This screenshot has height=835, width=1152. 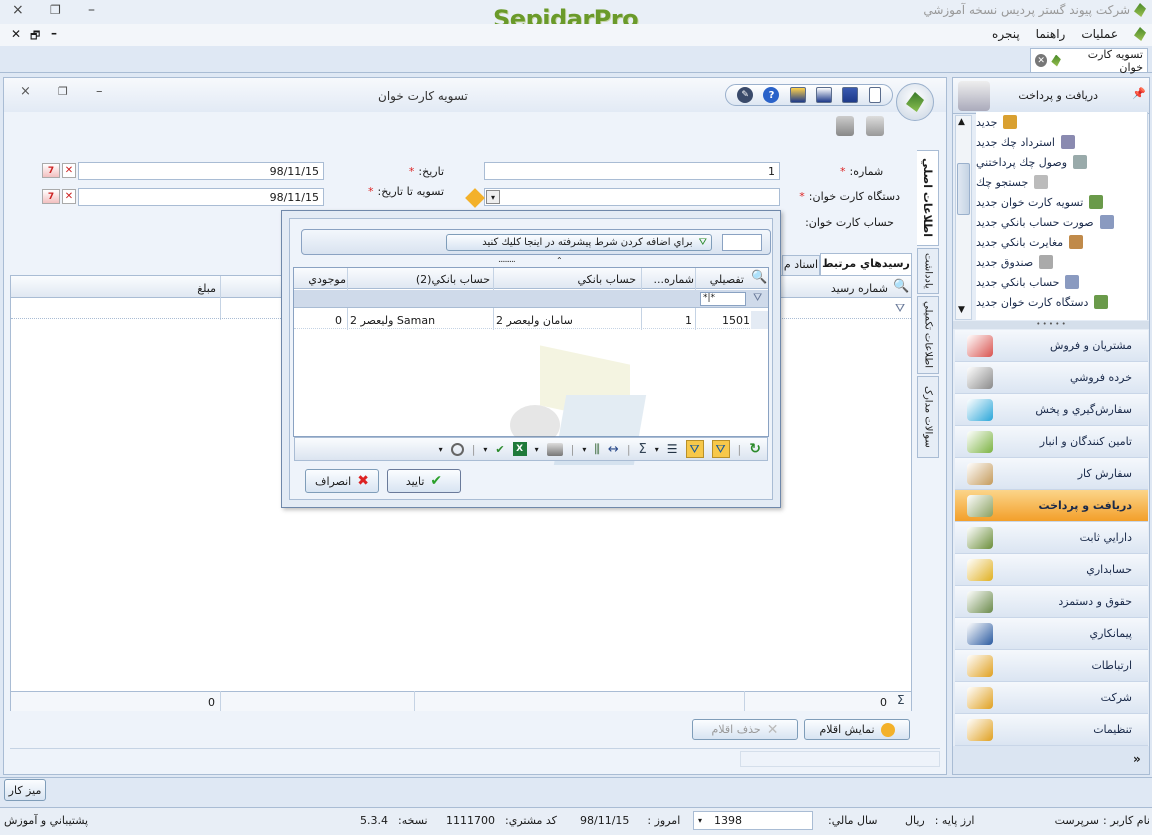 I want to click on new-document-icon, so click(x=874, y=95).